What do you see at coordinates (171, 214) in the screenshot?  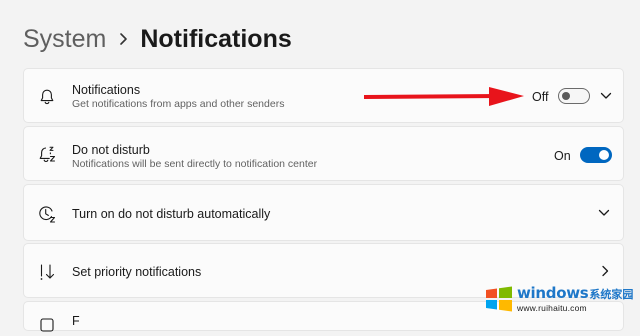 I see `dnd-automatic-title: Turn on do not disturb automatically` at bounding box center [171, 214].